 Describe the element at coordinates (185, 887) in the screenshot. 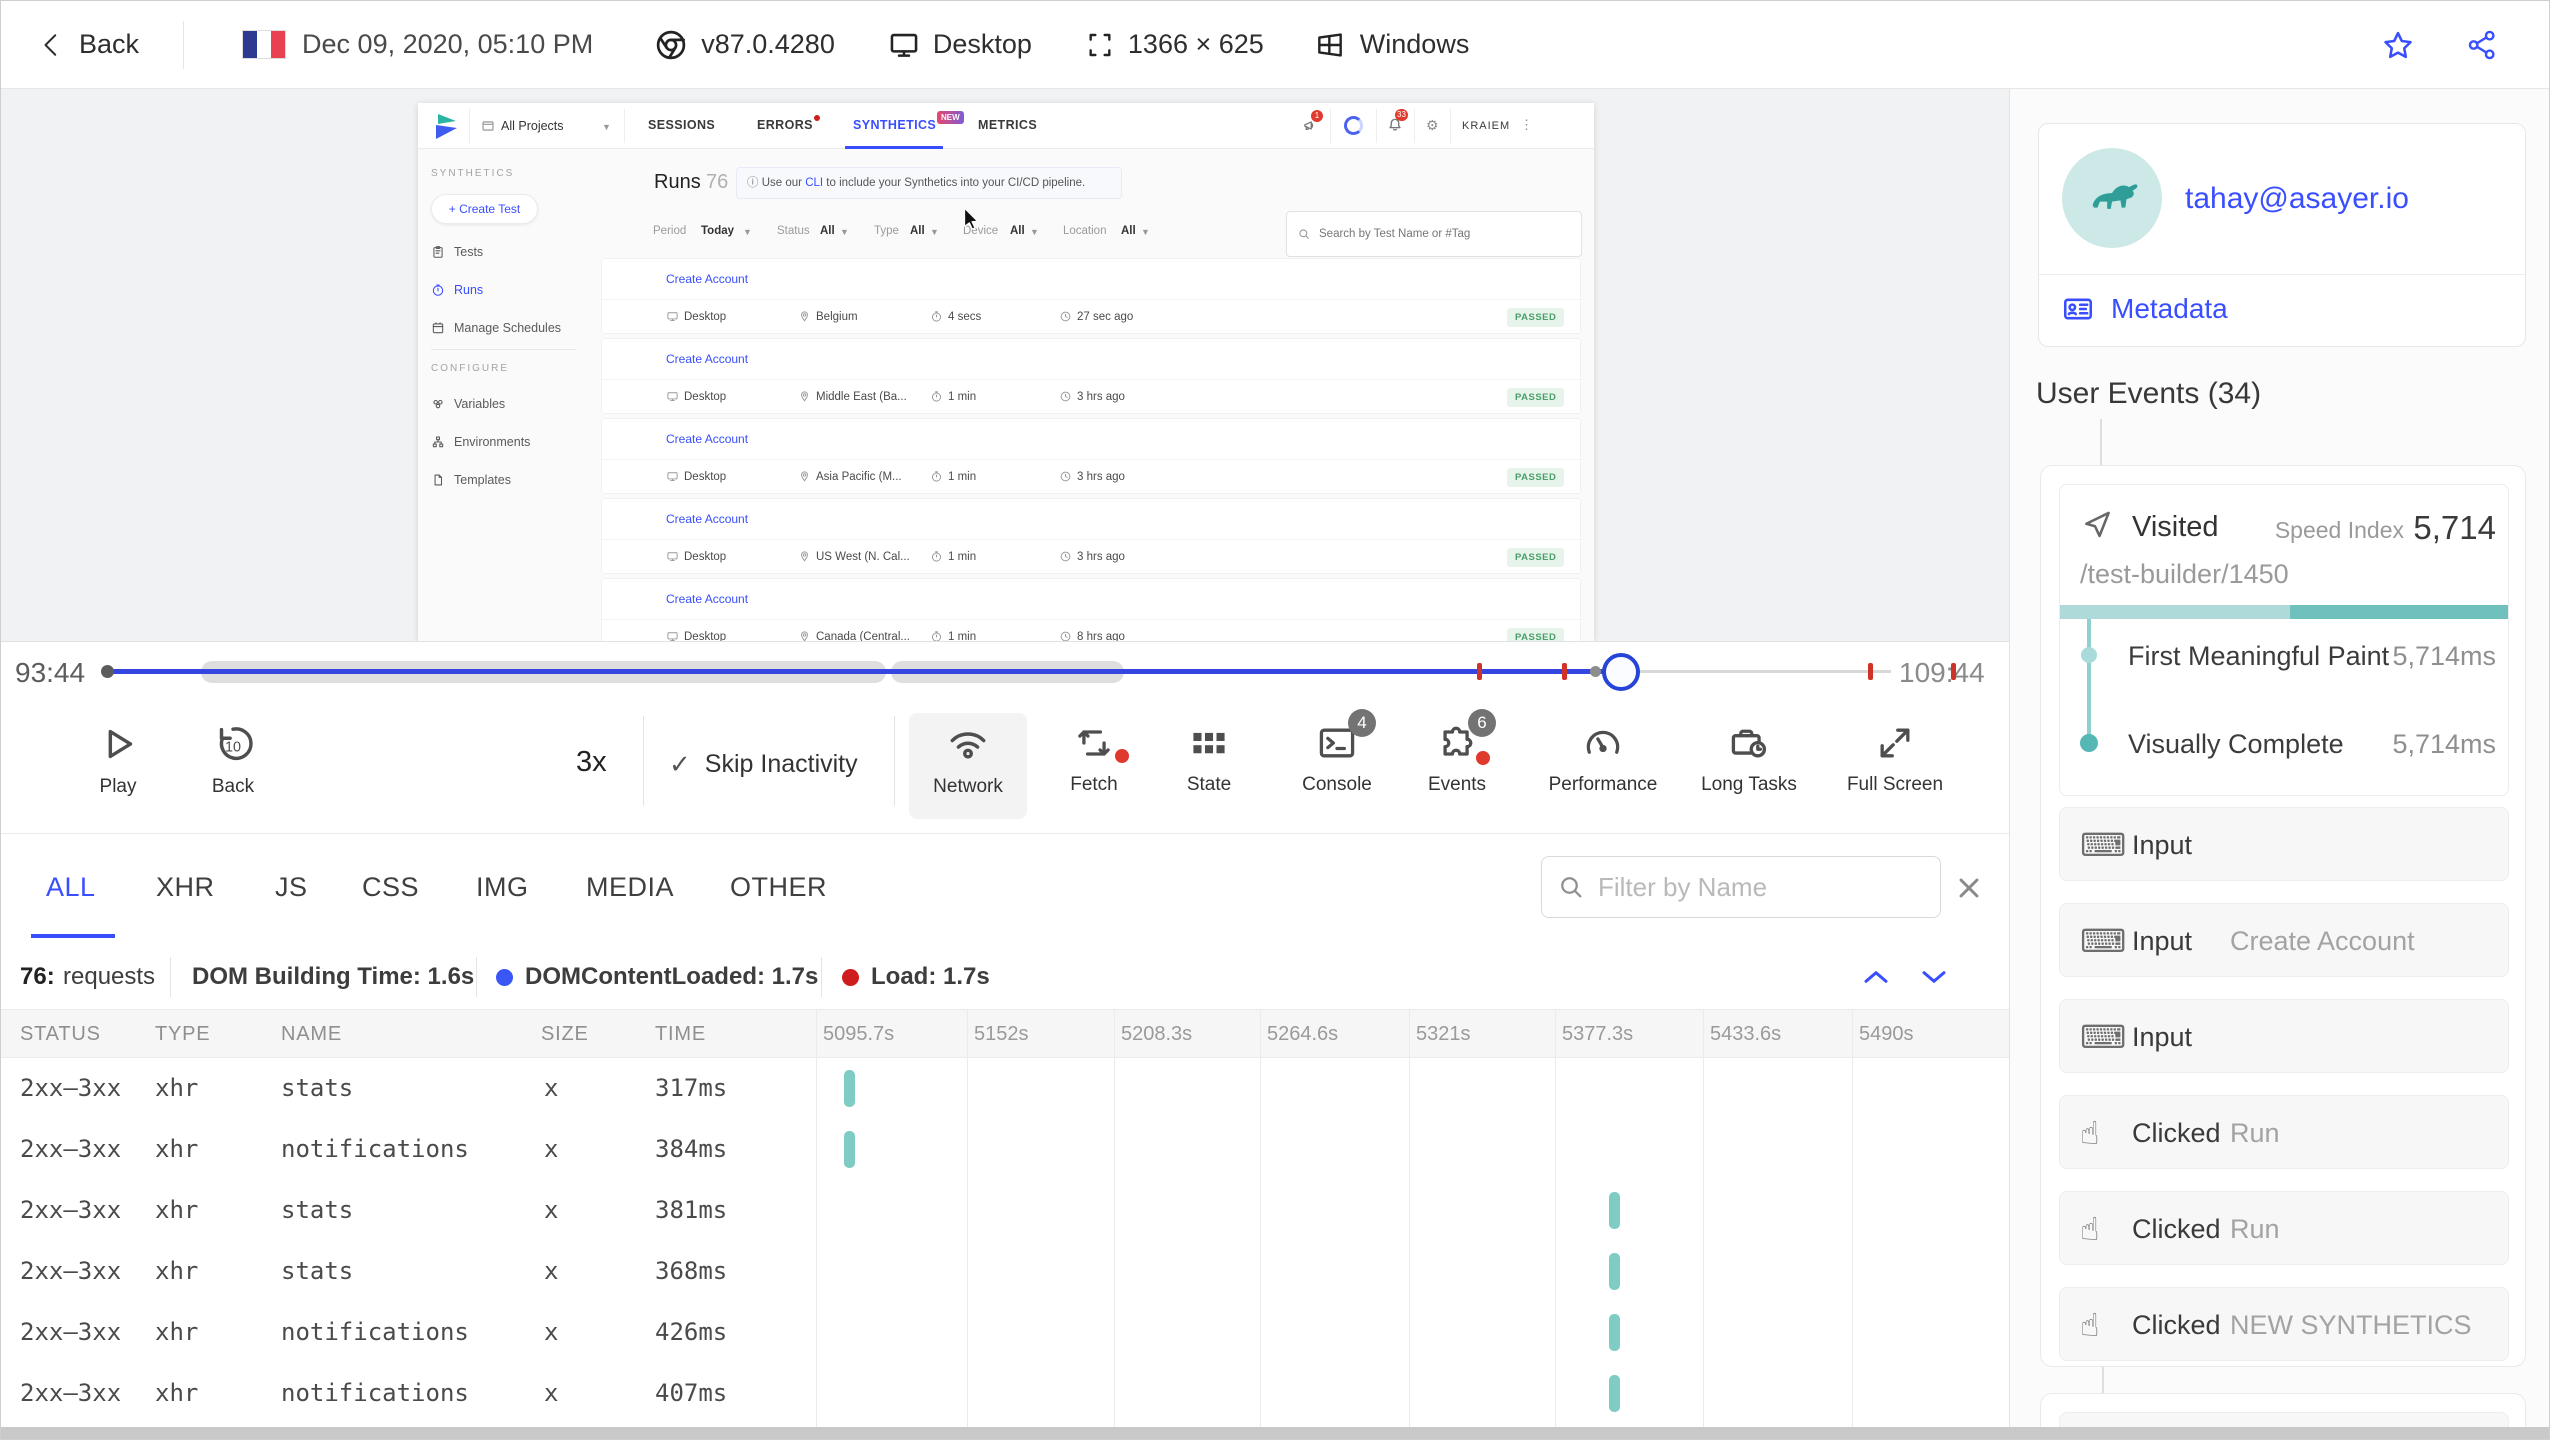

I see `network-tab-xhr: XHR` at that location.